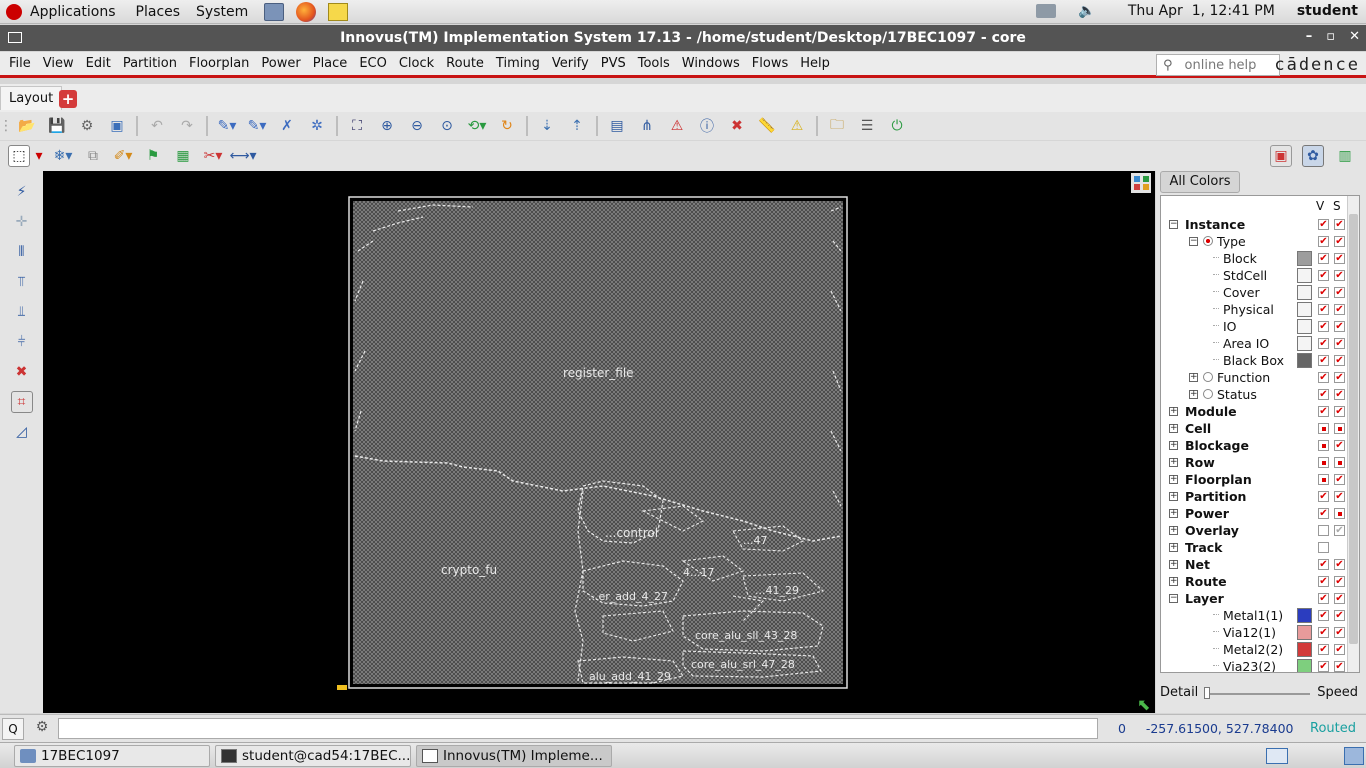  I want to click on design-browser-icon: ▤, so click(617, 126).